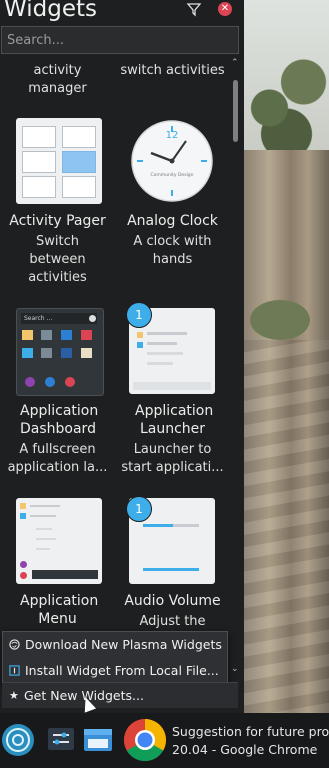 The image size is (329, 768). What do you see at coordinates (172, 250) in the screenshot?
I see `widget-desc: A clock with hands` at bounding box center [172, 250].